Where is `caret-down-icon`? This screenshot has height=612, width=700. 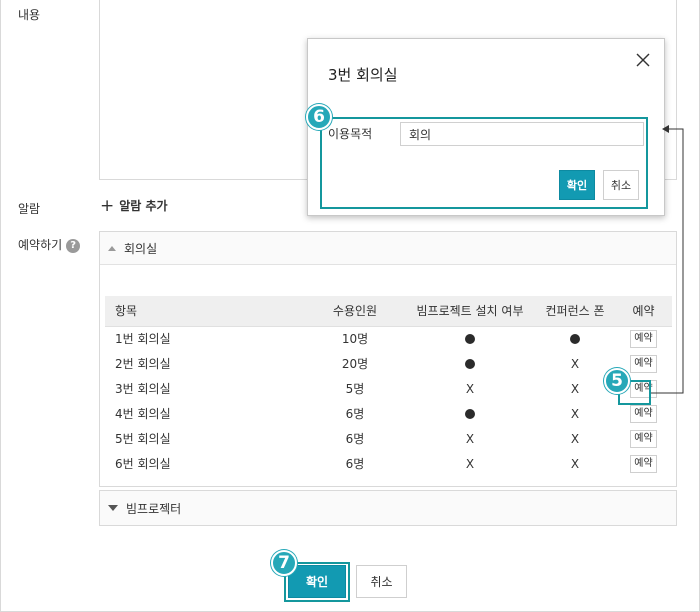 caret-down-icon is located at coordinates (113, 508).